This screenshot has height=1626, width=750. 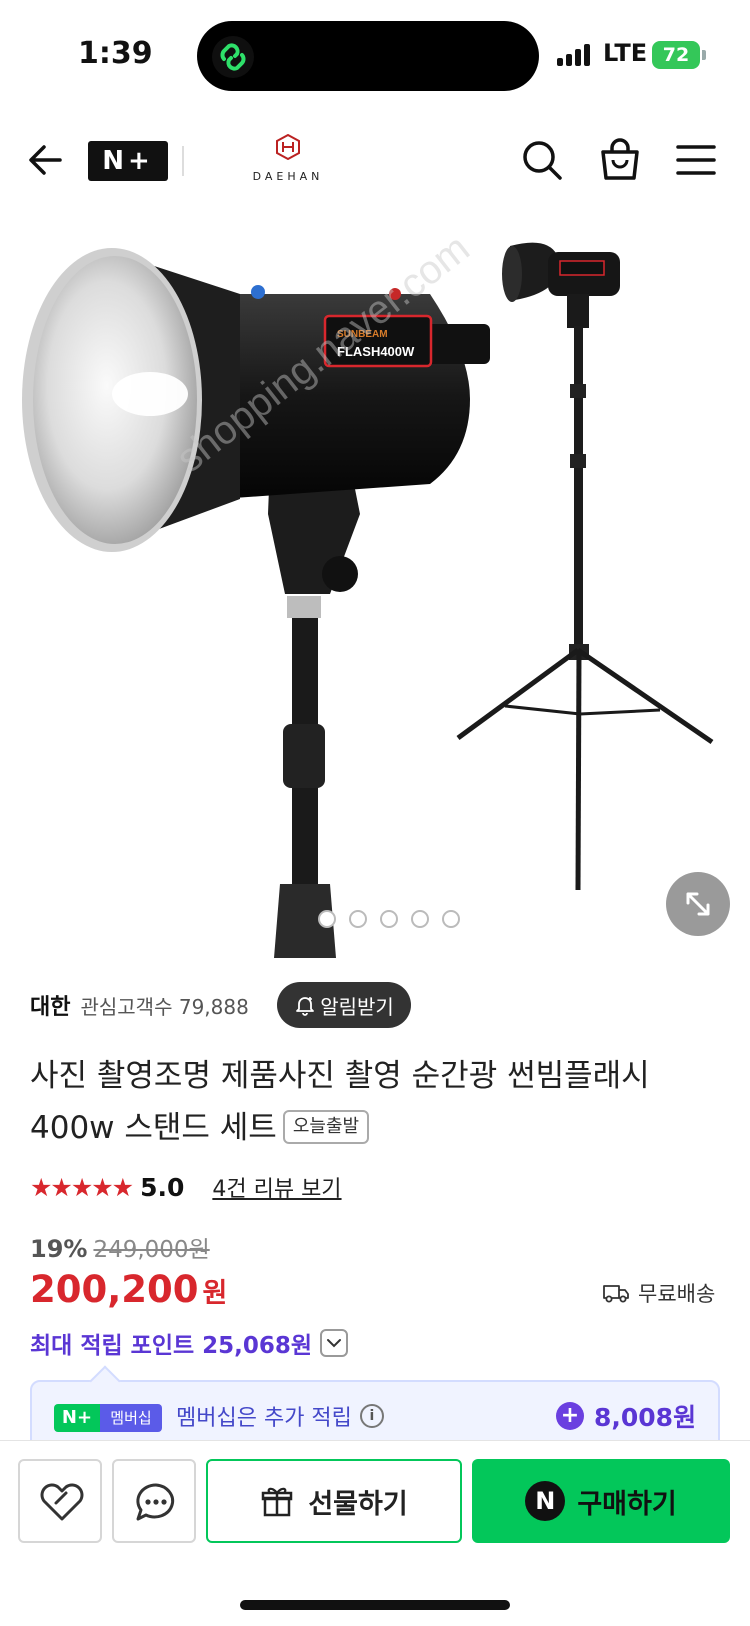 I want to click on rating-score: 5.0, so click(x=162, y=1187).